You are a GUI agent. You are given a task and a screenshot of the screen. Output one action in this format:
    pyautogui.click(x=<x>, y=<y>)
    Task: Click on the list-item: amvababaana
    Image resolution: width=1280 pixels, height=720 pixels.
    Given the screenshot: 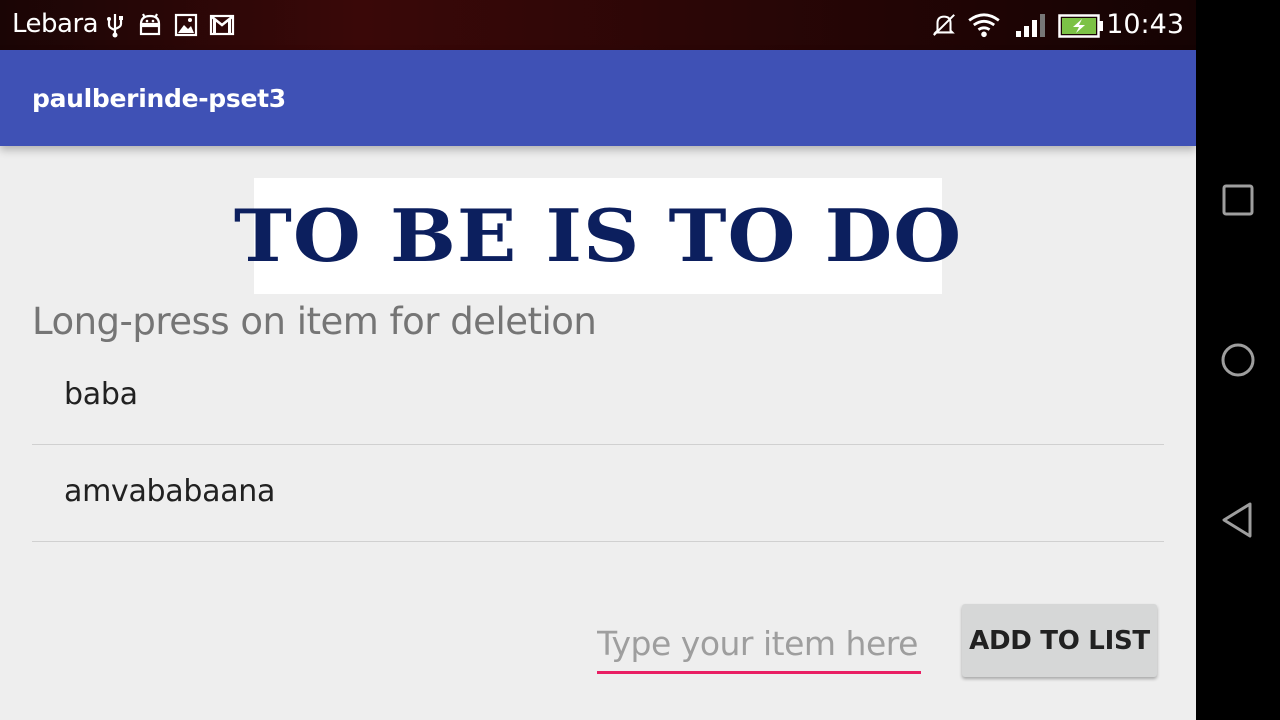 What is the action you would take?
    pyautogui.click(x=598, y=493)
    